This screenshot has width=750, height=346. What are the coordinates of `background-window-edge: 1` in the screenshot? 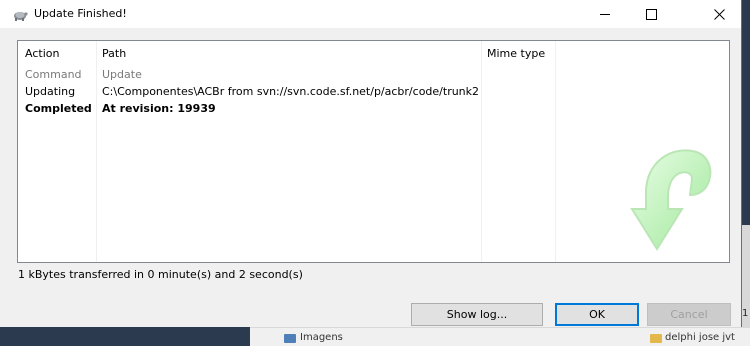 It's located at (746, 276).